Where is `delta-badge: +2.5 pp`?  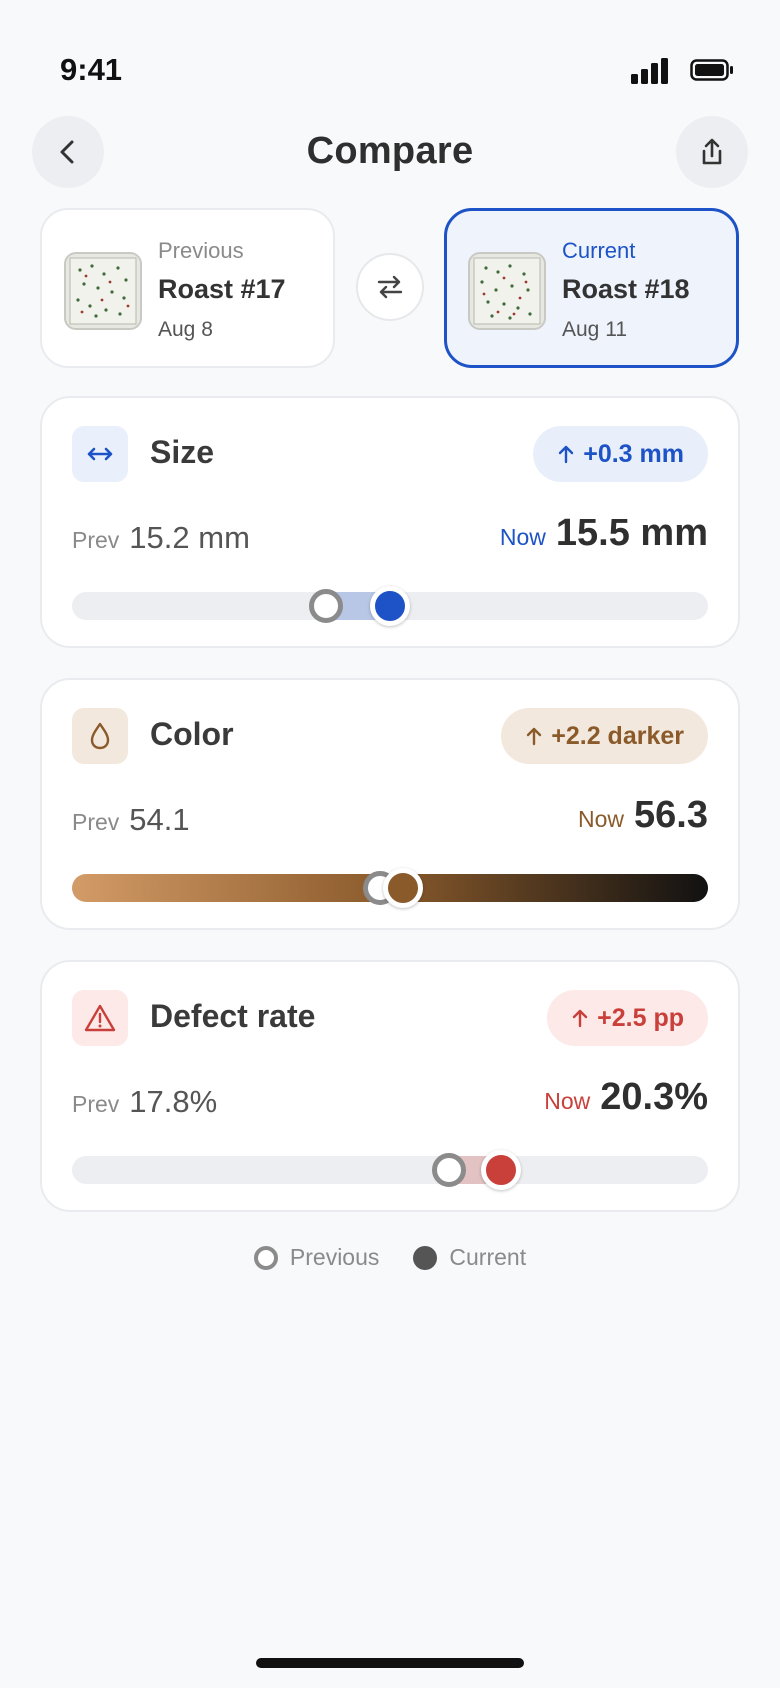 delta-badge: +2.5 pp is located at coordinates (627, 1018).